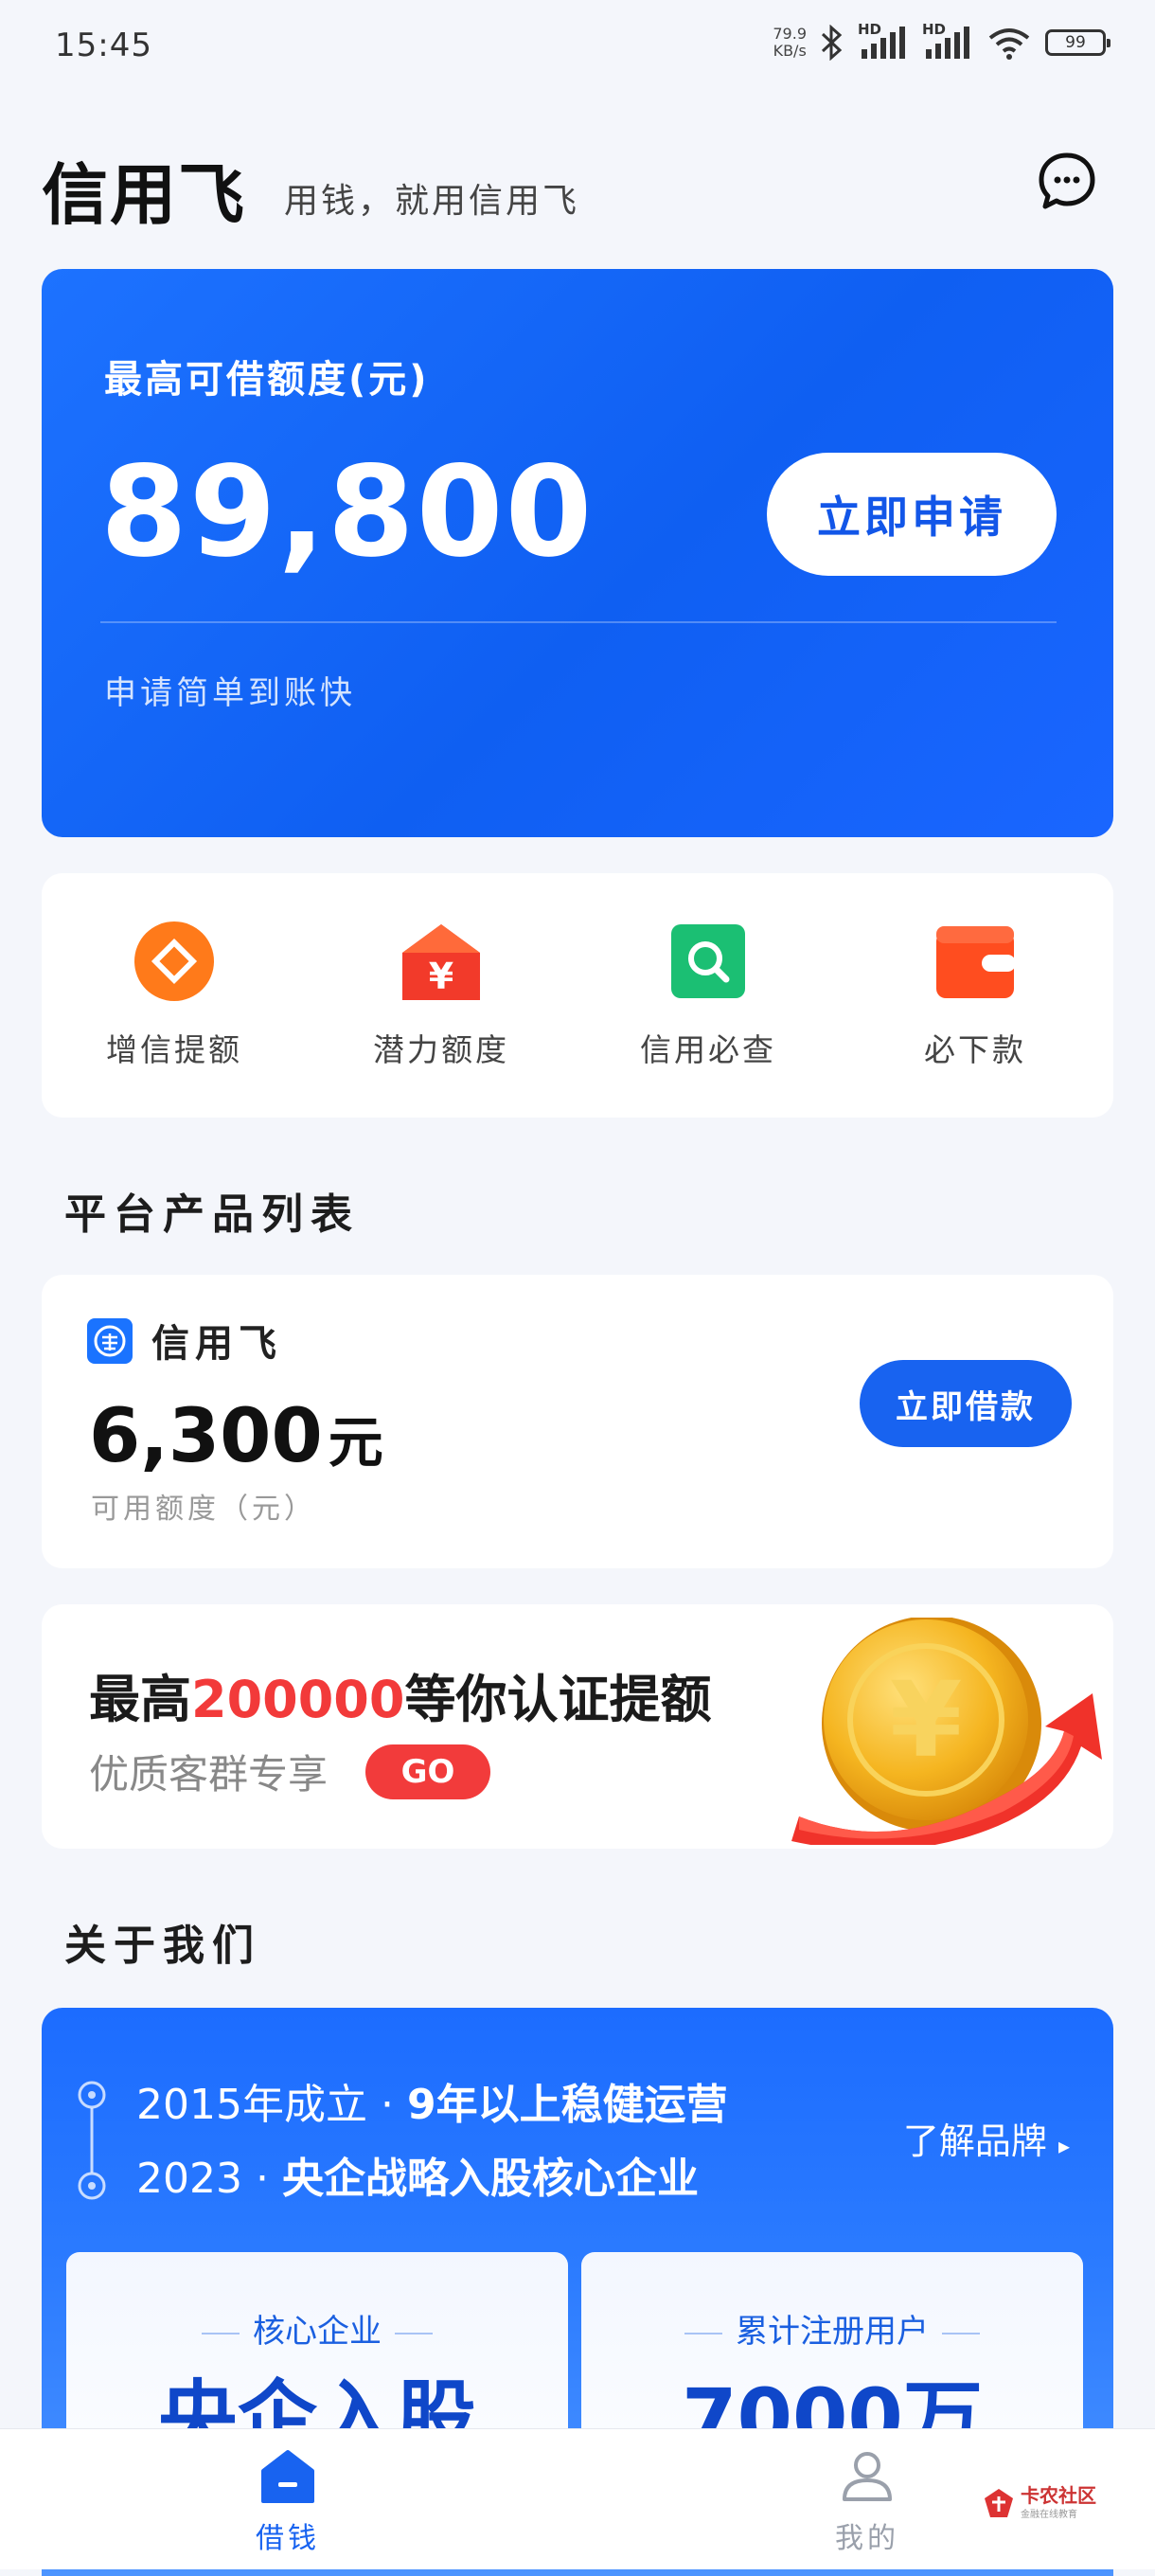 The width and height of the screenshot is (1155, 2576). What do you see at coordinates (432, 201) in the screenshot?
I see `app-slogan: 用钱，就用信用飞` at bounding box center [432, 201].